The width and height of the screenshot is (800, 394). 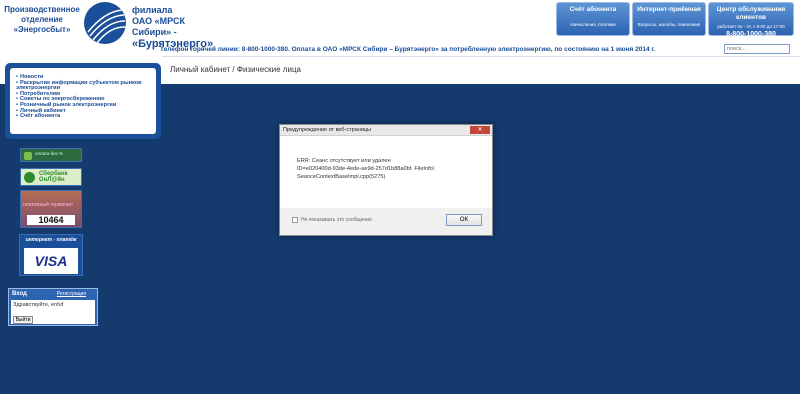 What do you see at coordinates (341, 177) in the screenshot?
I see `dialog-message-line: SeanceContextBaseImpl.cpp(5275)` at bounding box center [341, 177].